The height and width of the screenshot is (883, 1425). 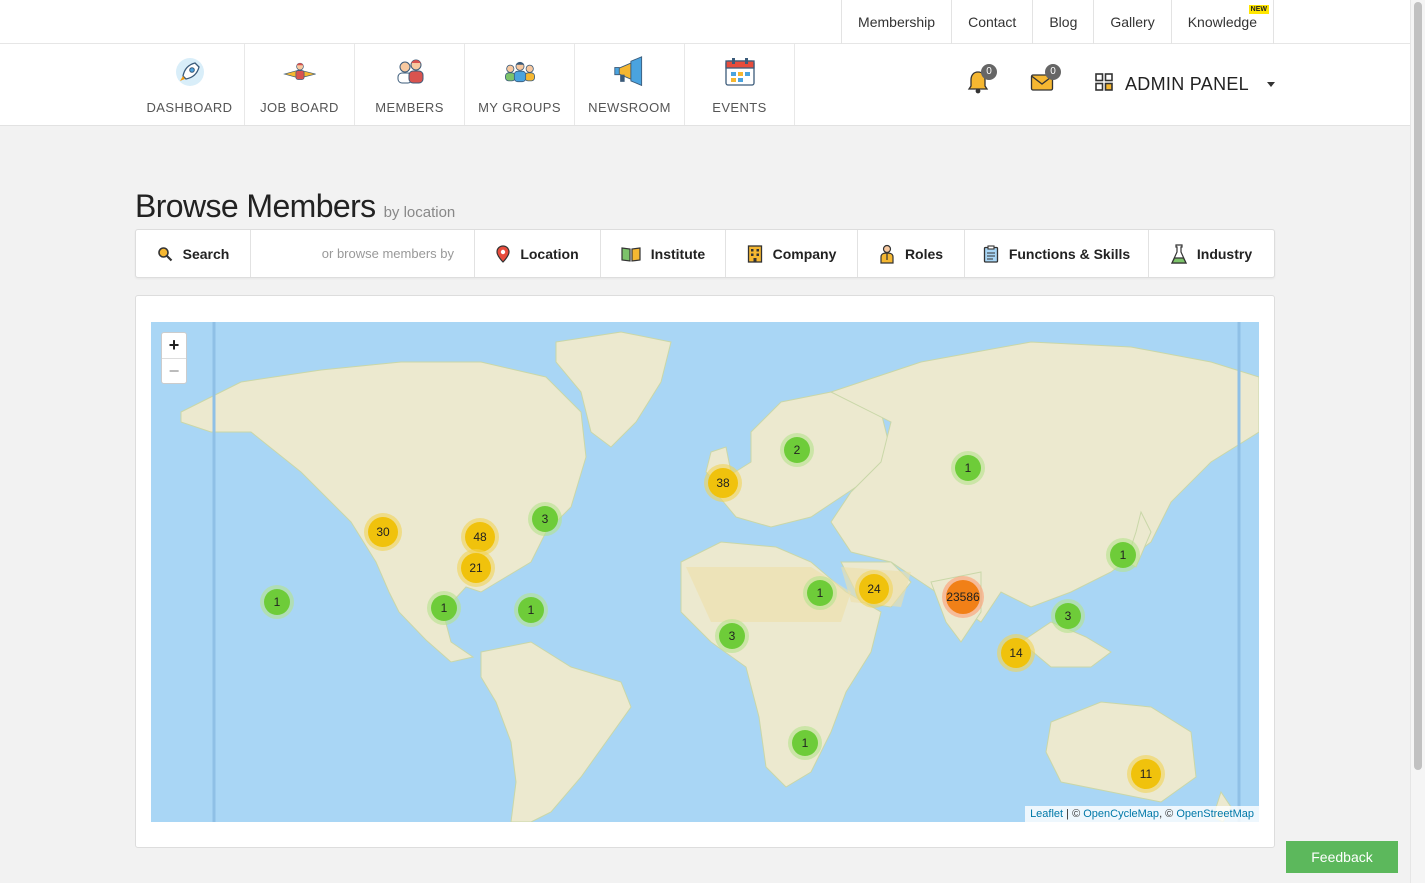 What do you see at coordinates (410, 72) in the screenshot?
I see `members-icon` at bounding box center [410, 72].